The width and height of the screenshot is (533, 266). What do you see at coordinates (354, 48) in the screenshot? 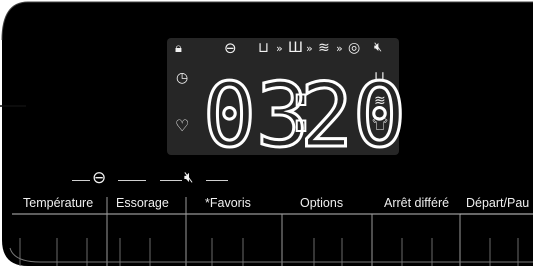
I see `spin-icon: ◎` at bounding box center [354, 48].